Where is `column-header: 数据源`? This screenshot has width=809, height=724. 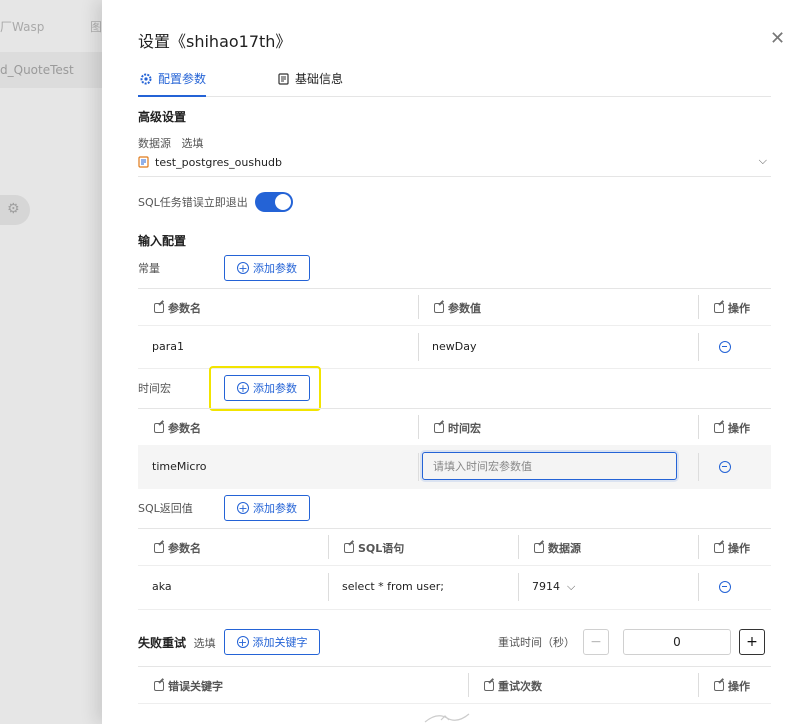
column-header: 数据源 is located at coordinates (557, 548).